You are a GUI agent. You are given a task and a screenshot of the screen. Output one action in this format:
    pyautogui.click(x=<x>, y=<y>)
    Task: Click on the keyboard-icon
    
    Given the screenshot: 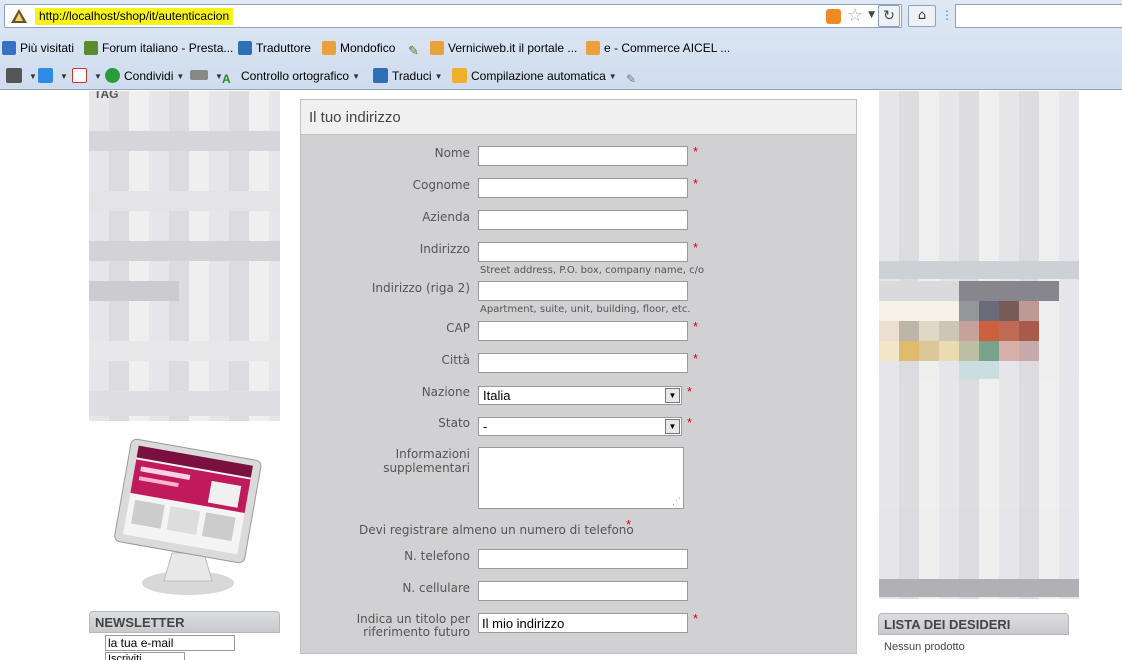 What is the action you would take?
    pyautogui.click(x=199, y=75)
    